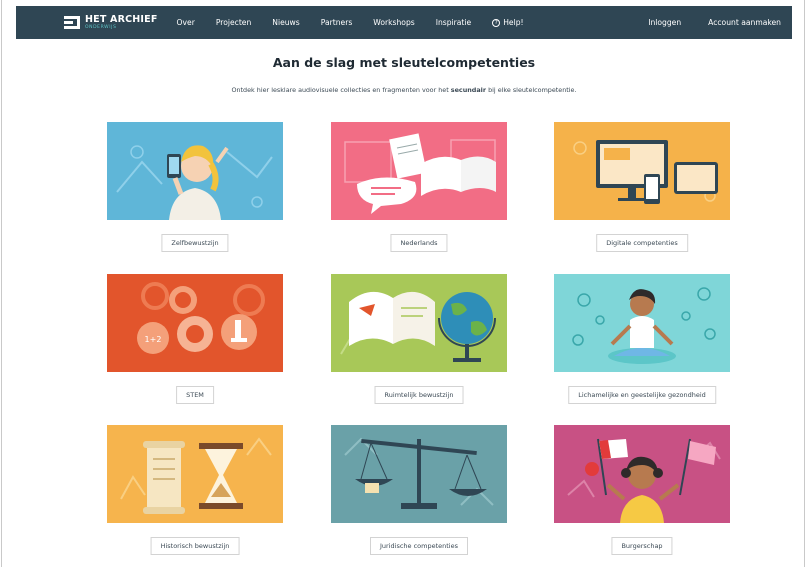 This screenshot has height=567, width=806. I want to click on scales-illustration, so click(419, 474).